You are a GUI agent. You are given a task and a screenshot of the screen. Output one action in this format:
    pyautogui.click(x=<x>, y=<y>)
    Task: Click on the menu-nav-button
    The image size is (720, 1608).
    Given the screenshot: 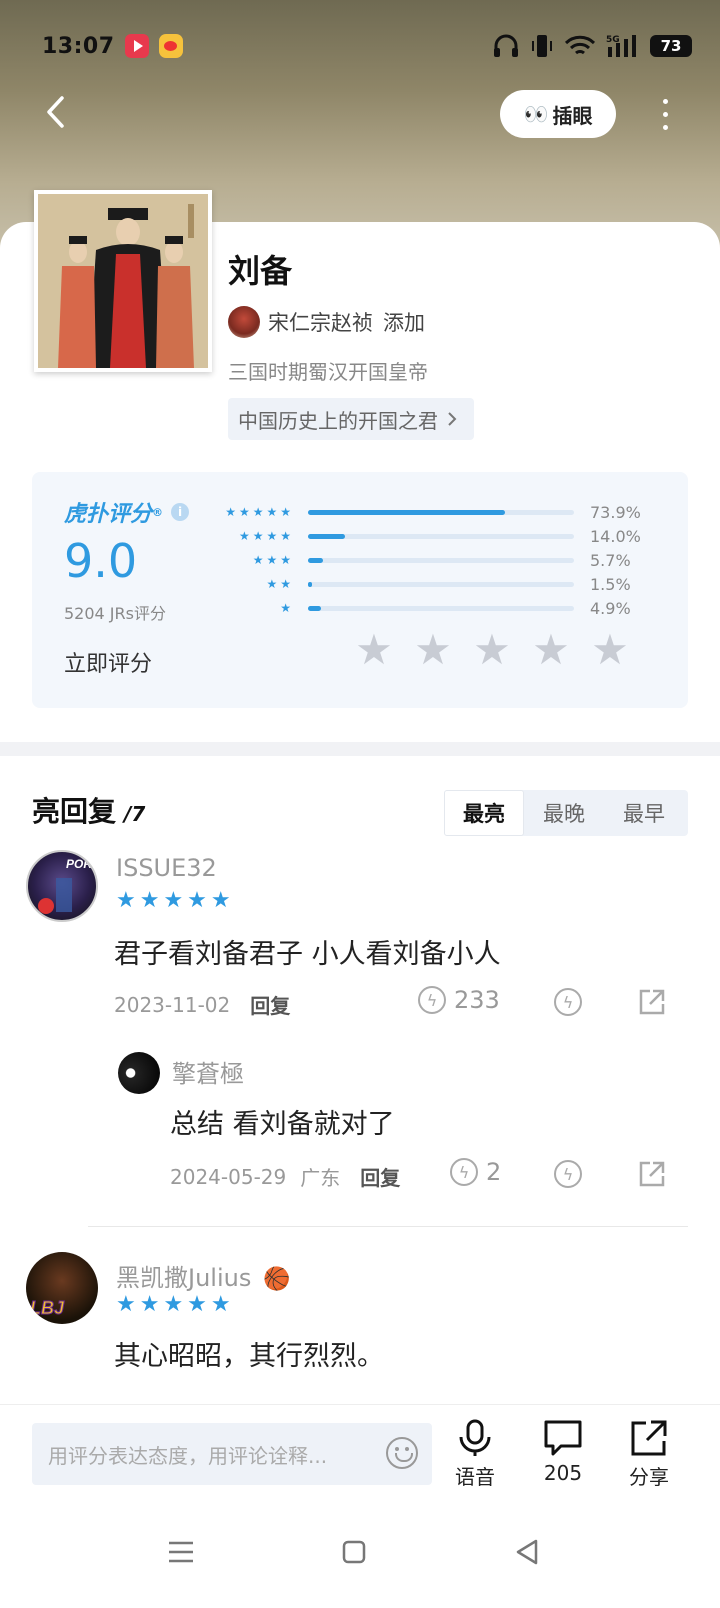 What is the action you would take?
    pyautogui.click(x=181, y=1554)
    